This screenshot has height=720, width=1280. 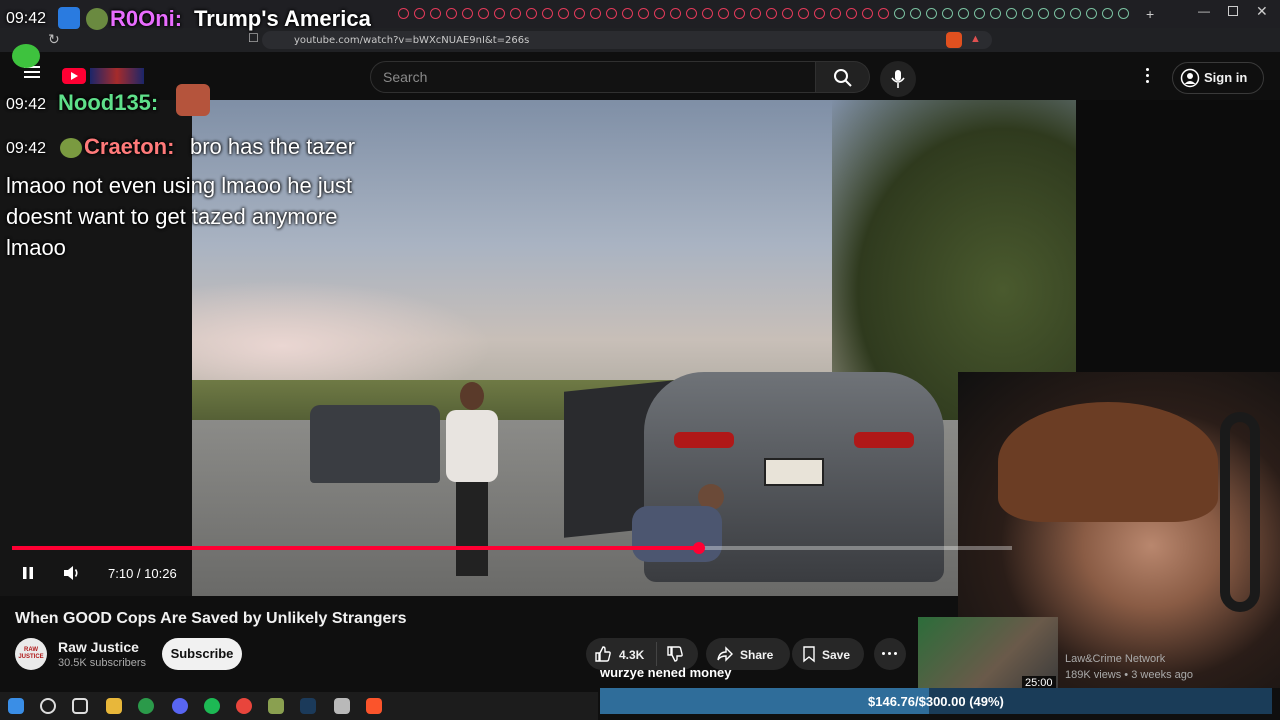 What do you see at coordinates (54, 39) in the screenshot?
I see `reload-icon: ↻` at bounding box center [54, 39].